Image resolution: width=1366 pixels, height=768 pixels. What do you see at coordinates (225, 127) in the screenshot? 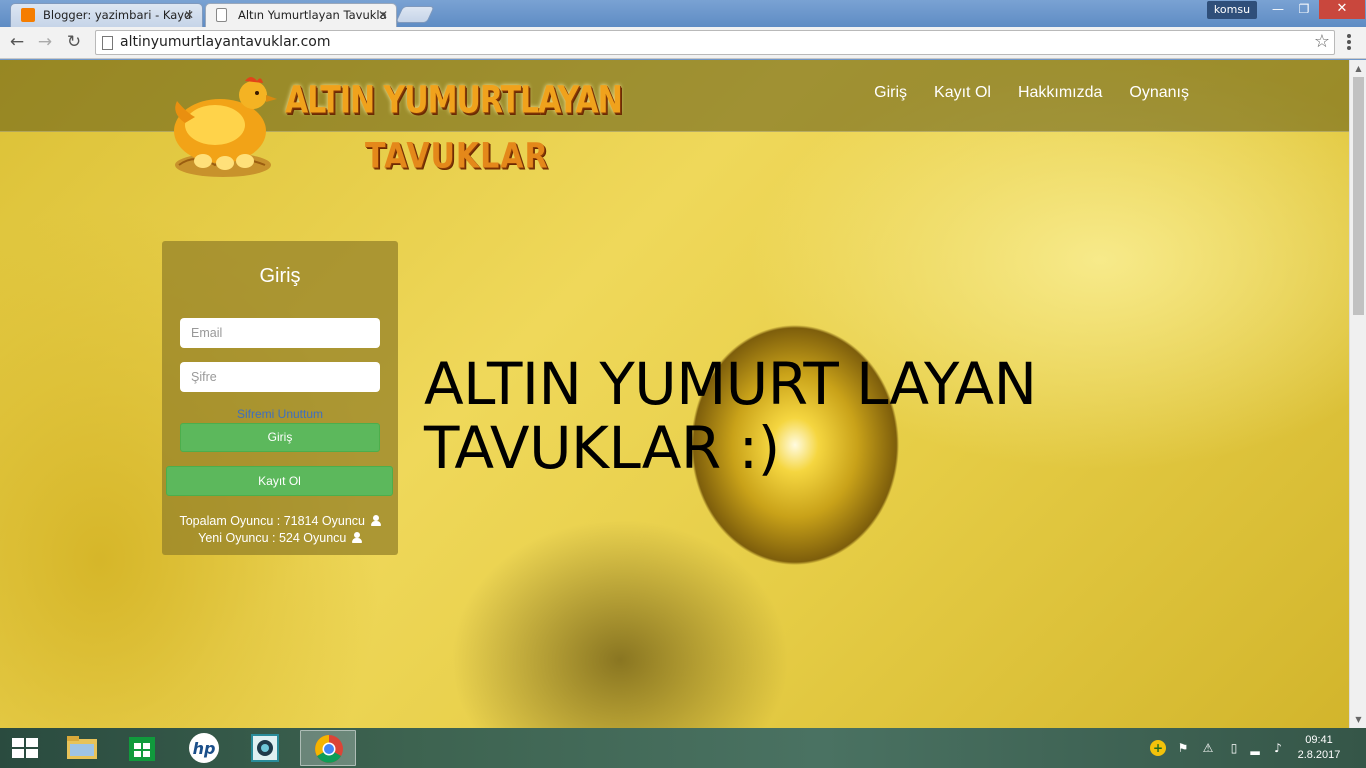
I see `golden-hen-icon` at bounding box center [225, 127].